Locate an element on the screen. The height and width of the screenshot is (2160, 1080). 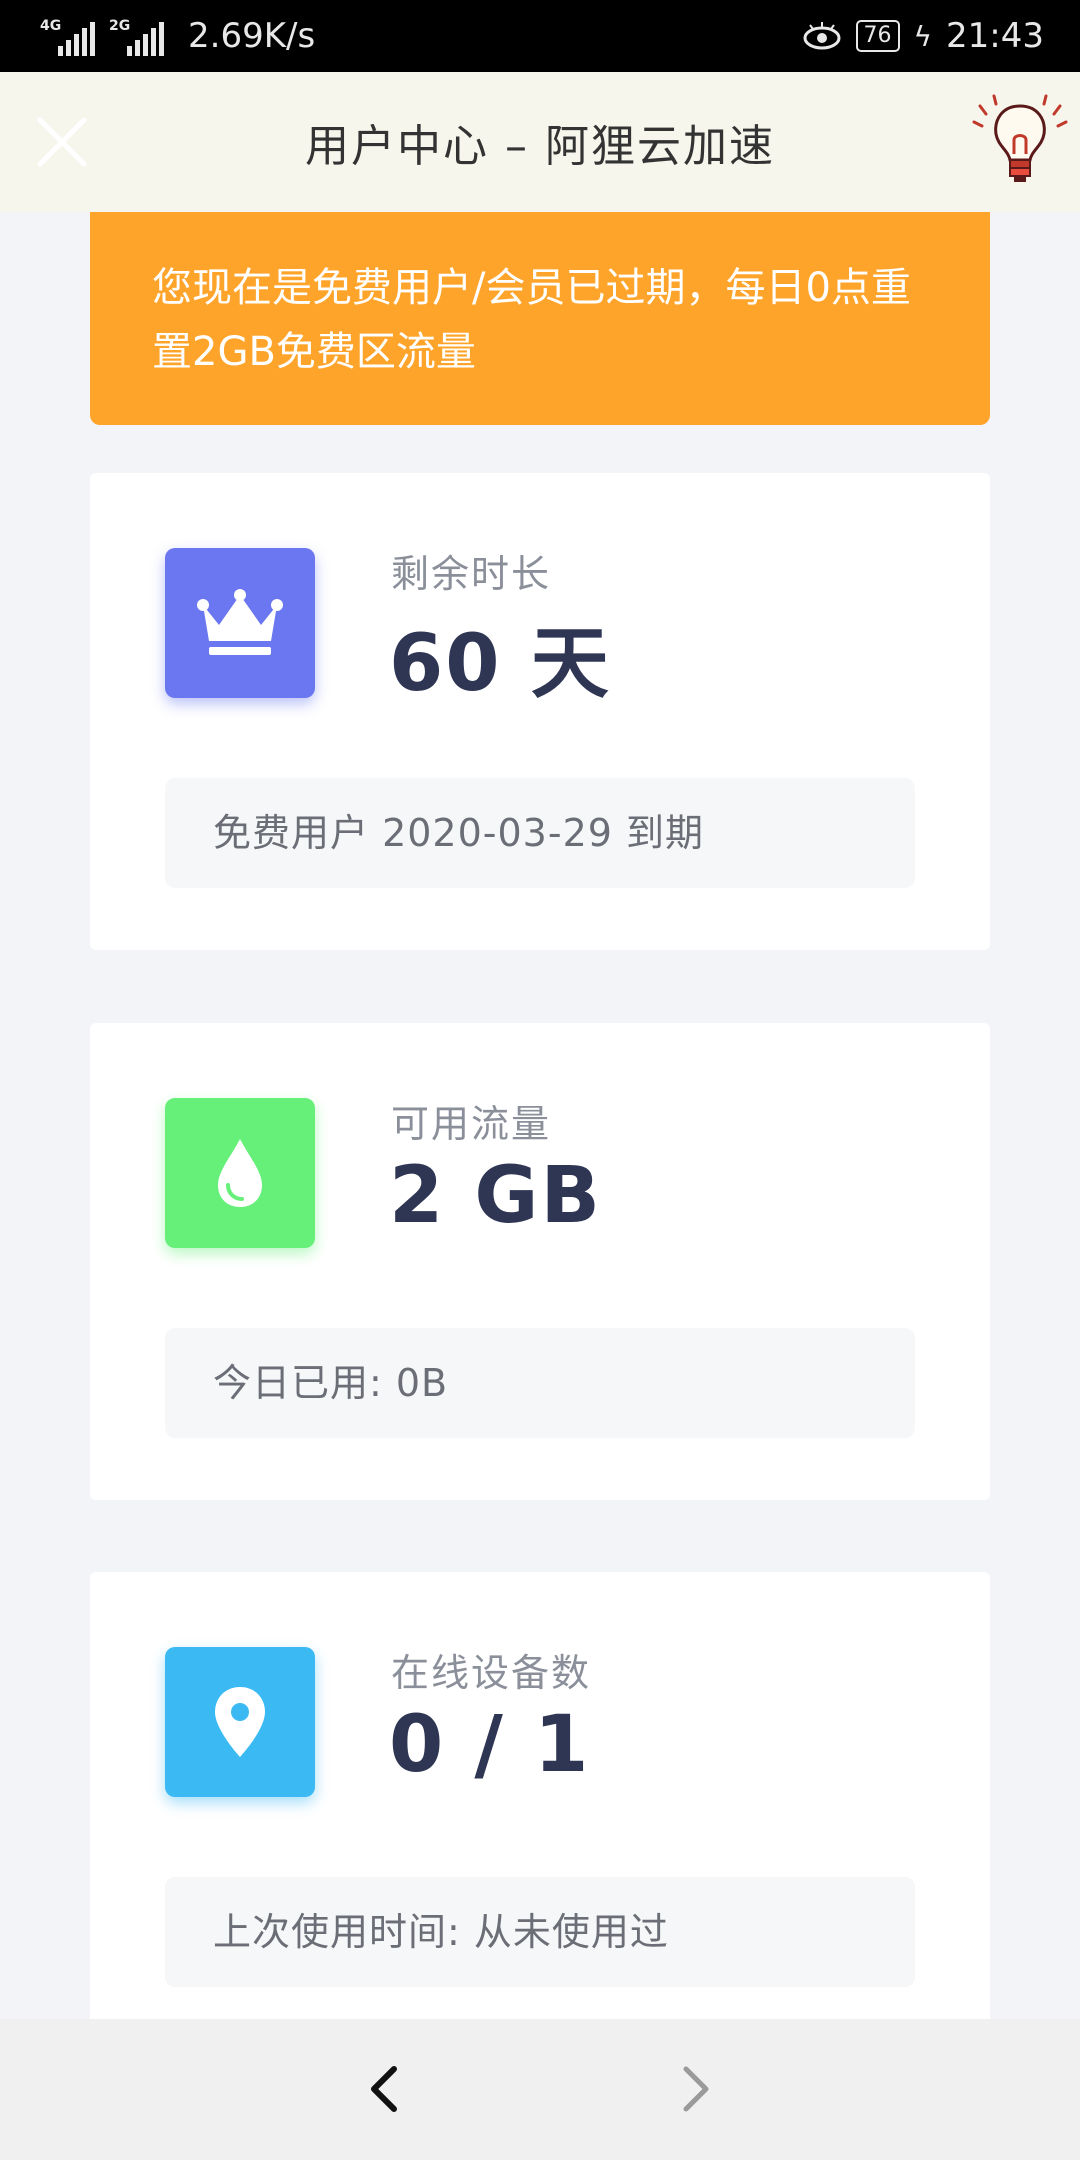
lightbulb-icon is located at coordinates (1020, 138).